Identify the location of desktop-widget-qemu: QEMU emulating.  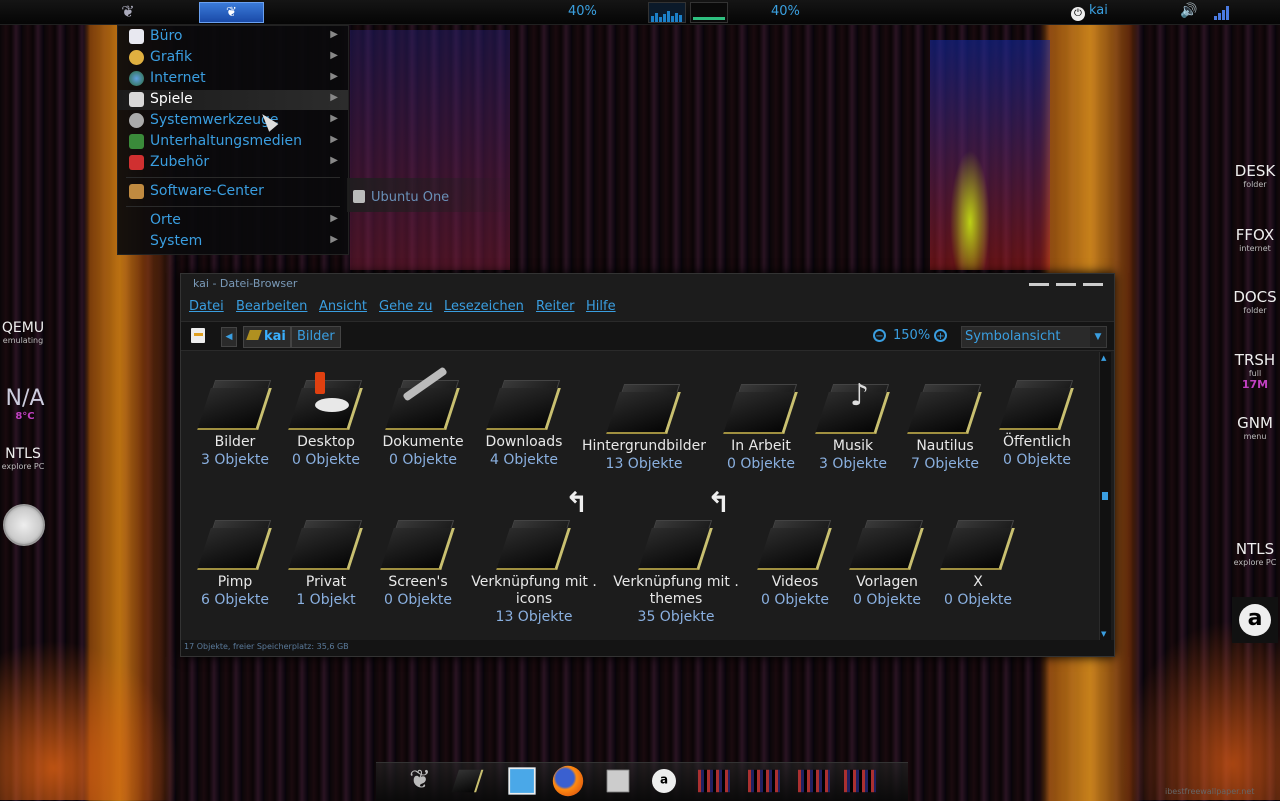
(23, 332).